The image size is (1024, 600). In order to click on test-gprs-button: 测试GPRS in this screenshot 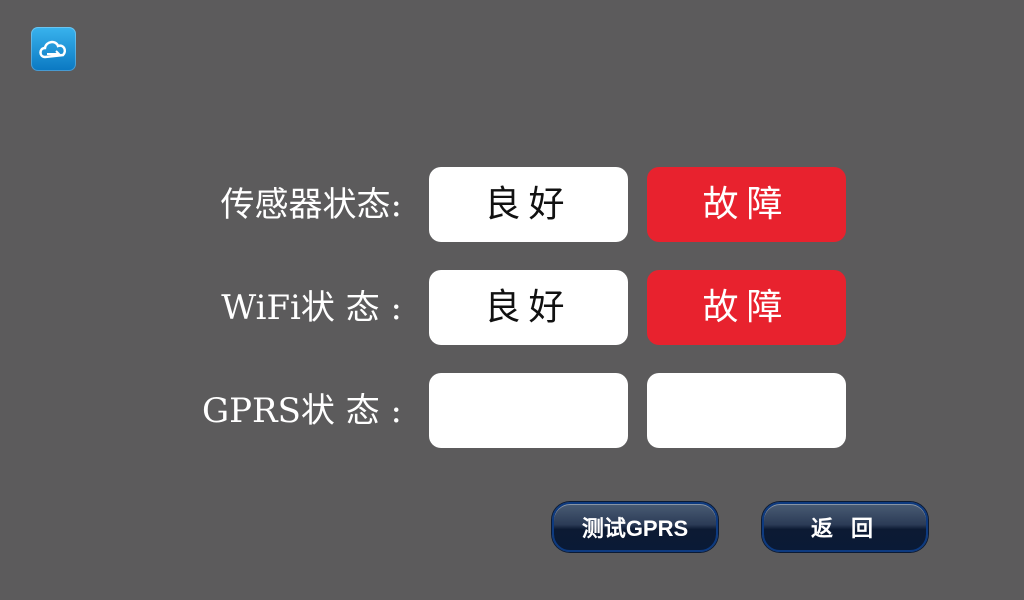, I will do `click(635, 527)`.